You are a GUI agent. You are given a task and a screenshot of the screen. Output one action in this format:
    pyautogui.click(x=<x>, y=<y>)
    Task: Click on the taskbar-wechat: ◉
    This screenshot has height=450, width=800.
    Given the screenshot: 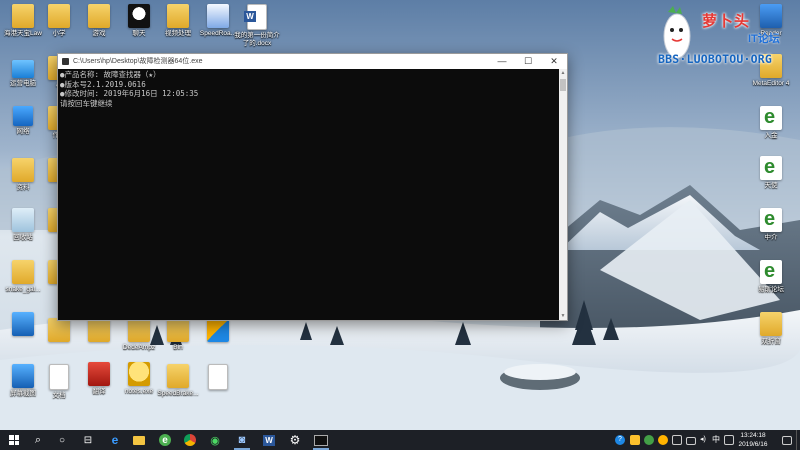 What is the action you would take?
    pyautogui.click(x=215, y=440)
    